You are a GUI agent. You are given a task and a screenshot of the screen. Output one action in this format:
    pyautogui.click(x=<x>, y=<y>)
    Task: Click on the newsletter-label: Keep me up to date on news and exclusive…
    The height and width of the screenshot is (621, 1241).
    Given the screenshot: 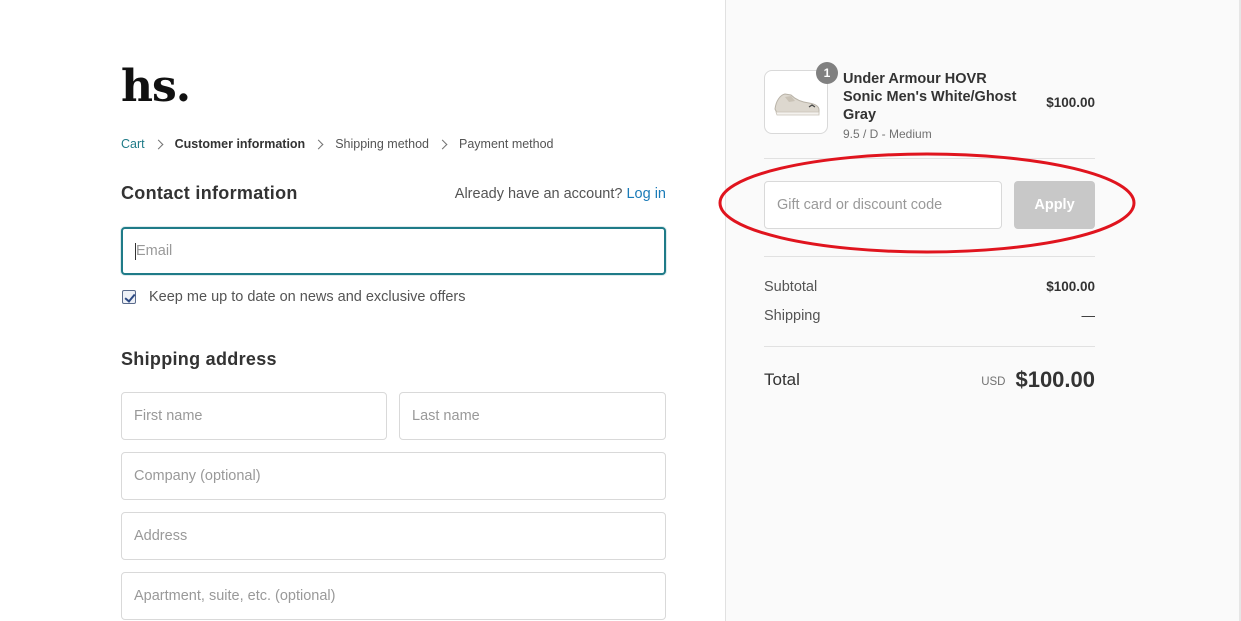 What is the action you would take?
    pyautogui.click(x=307, y=297)
    